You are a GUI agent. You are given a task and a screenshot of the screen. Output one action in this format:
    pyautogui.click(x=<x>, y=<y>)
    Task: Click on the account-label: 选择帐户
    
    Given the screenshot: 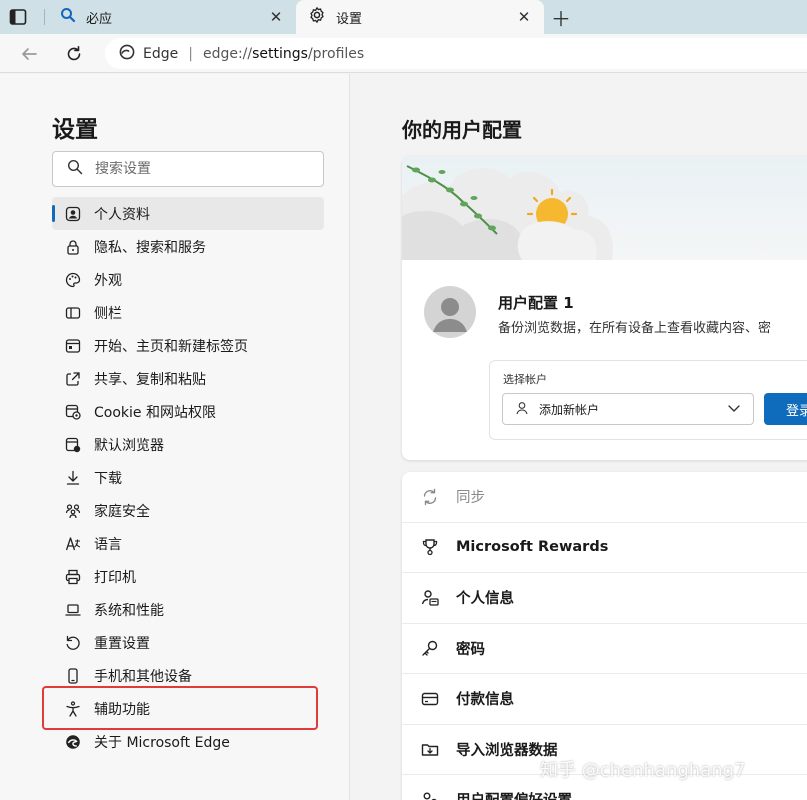 What is the action you would take?
    pyautogui.click(x=525, y=379)
    